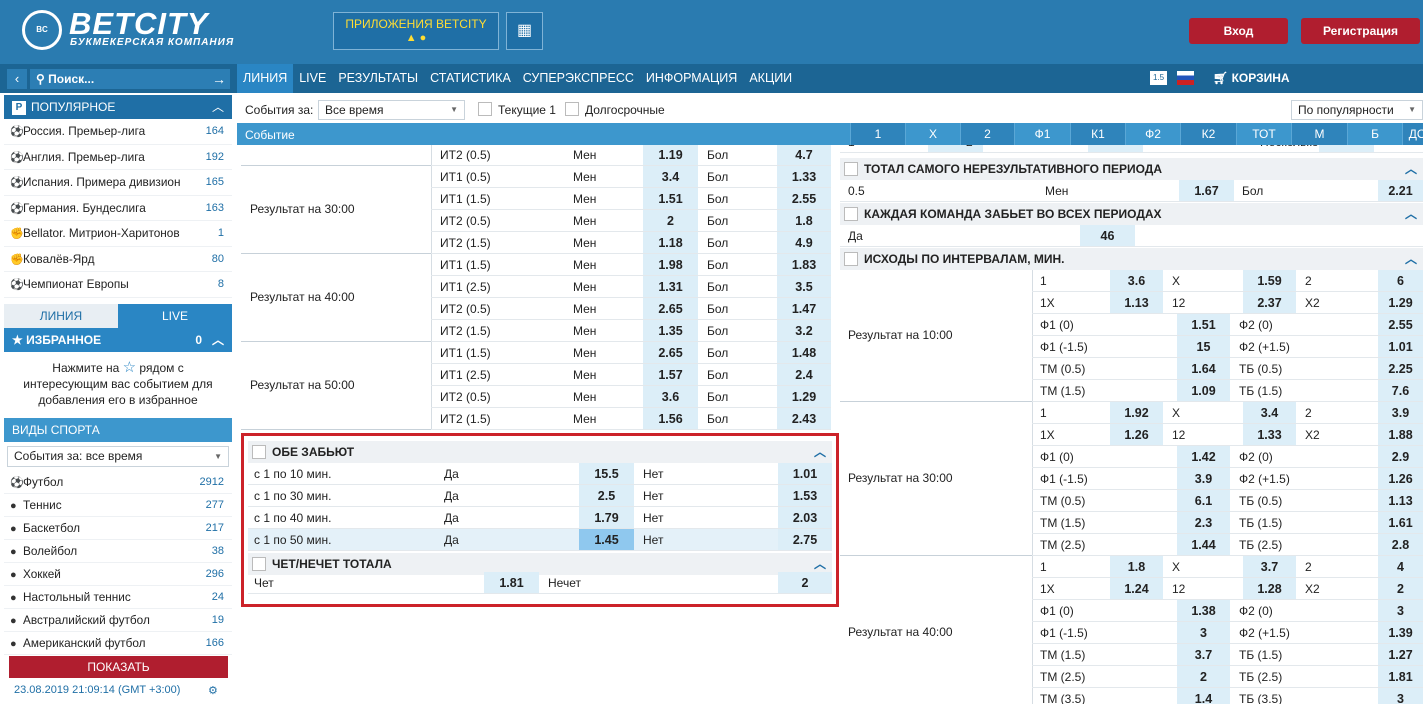 The width and height of the screenshot is (1423, 704). I want to click on sport-item: ● Американский футбол 166, so click(118, 643).